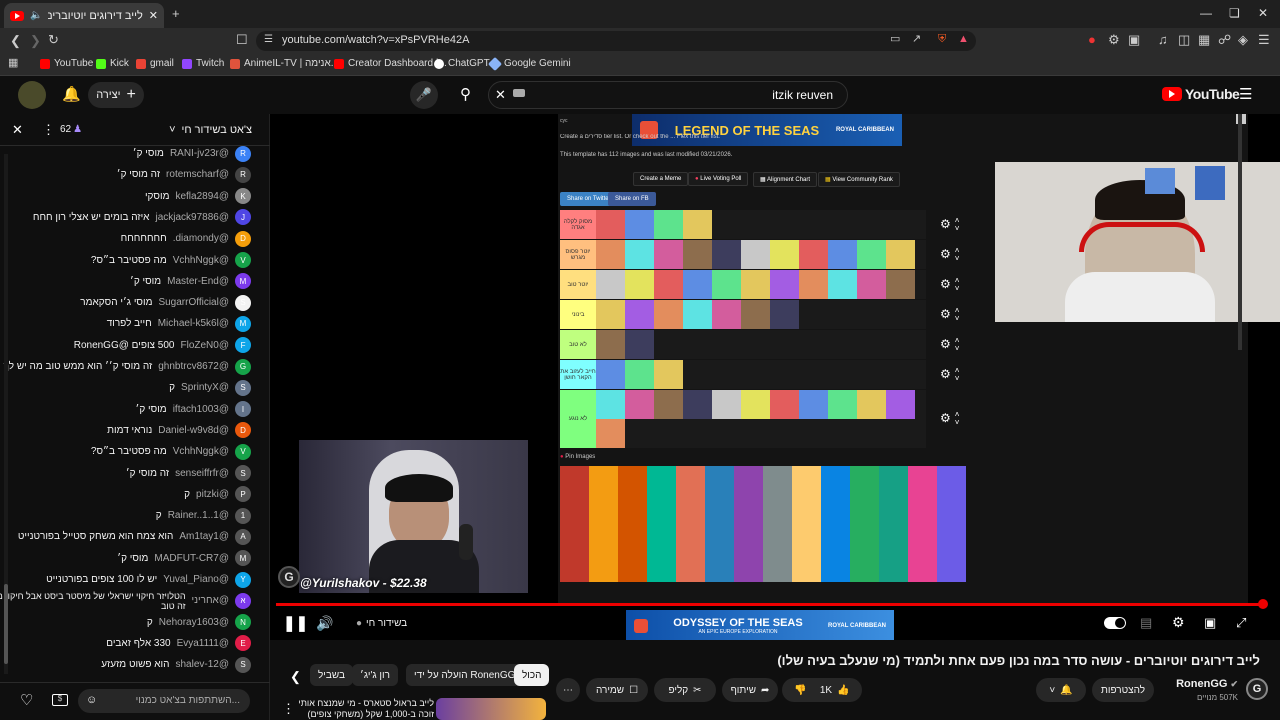 Image resolution: width=1280 pixels, height=720 pixels. Describe the element at coordinates (201, 260) in the screenshot. I see `chat-author-name: @VchhNggk` at that location.